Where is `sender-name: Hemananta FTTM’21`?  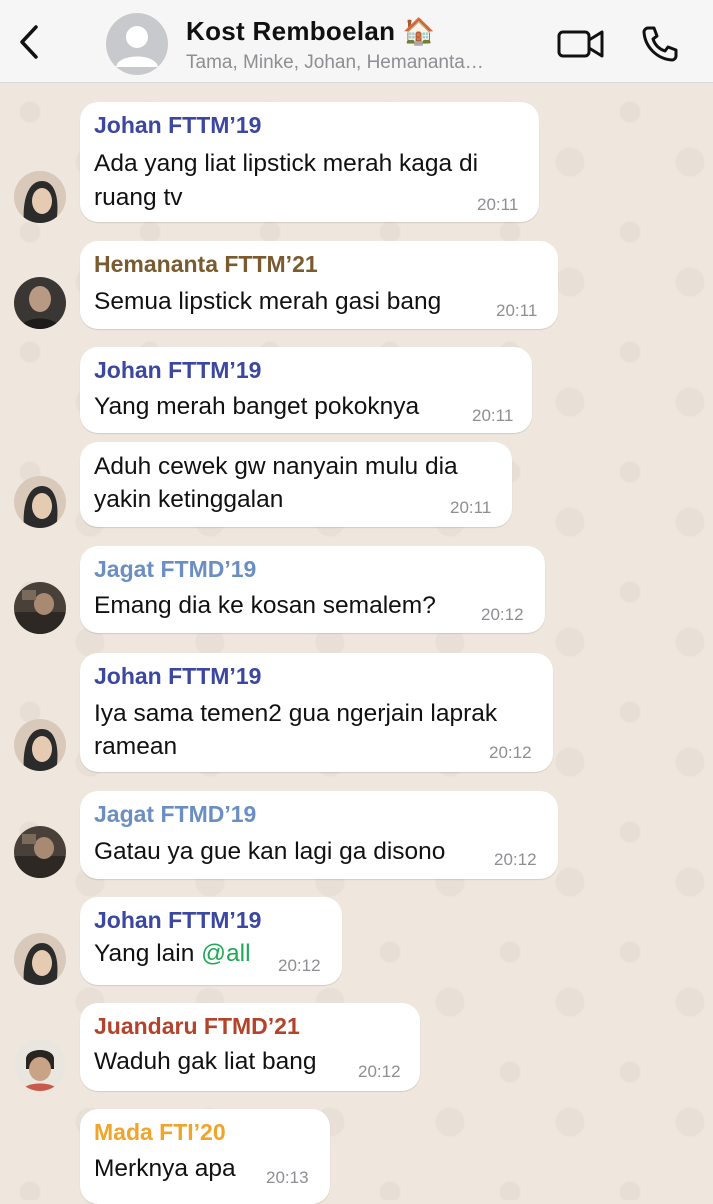
sender-name: Hemananta FTTM’21 is located at coordinates (206, 264).